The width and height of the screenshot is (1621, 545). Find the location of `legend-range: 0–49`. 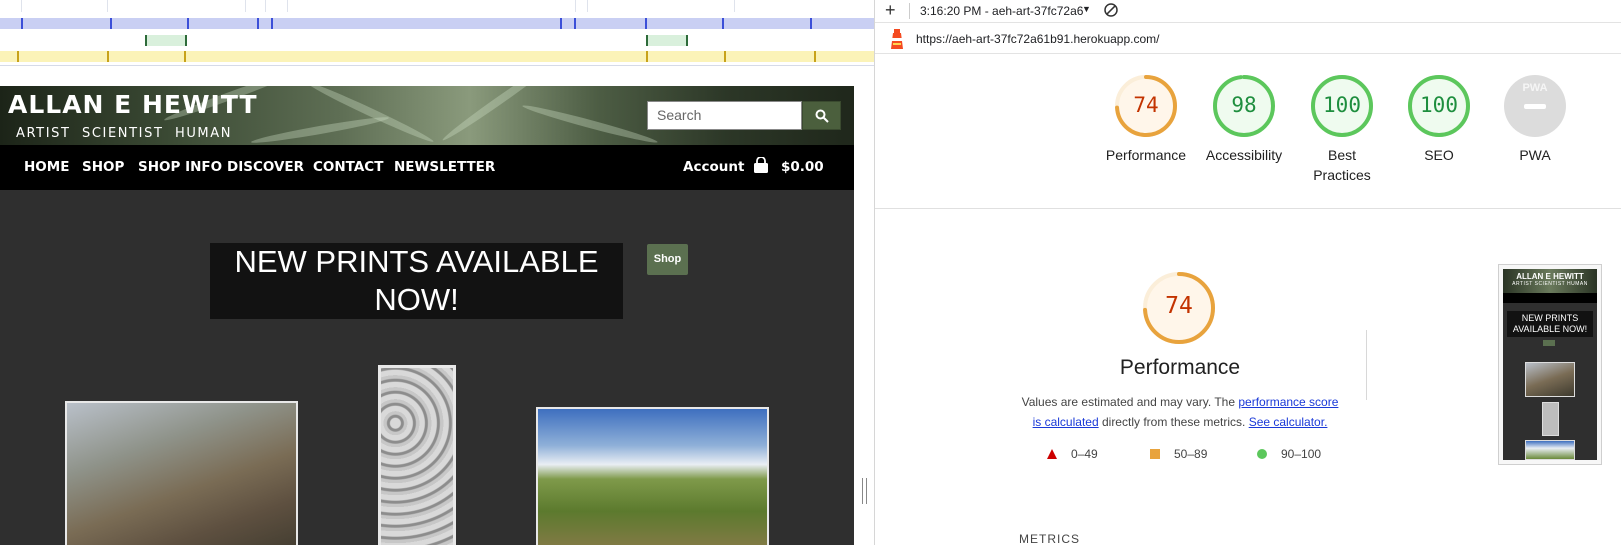

legend-range: 0–49 is located at coordinates (1084, 454).